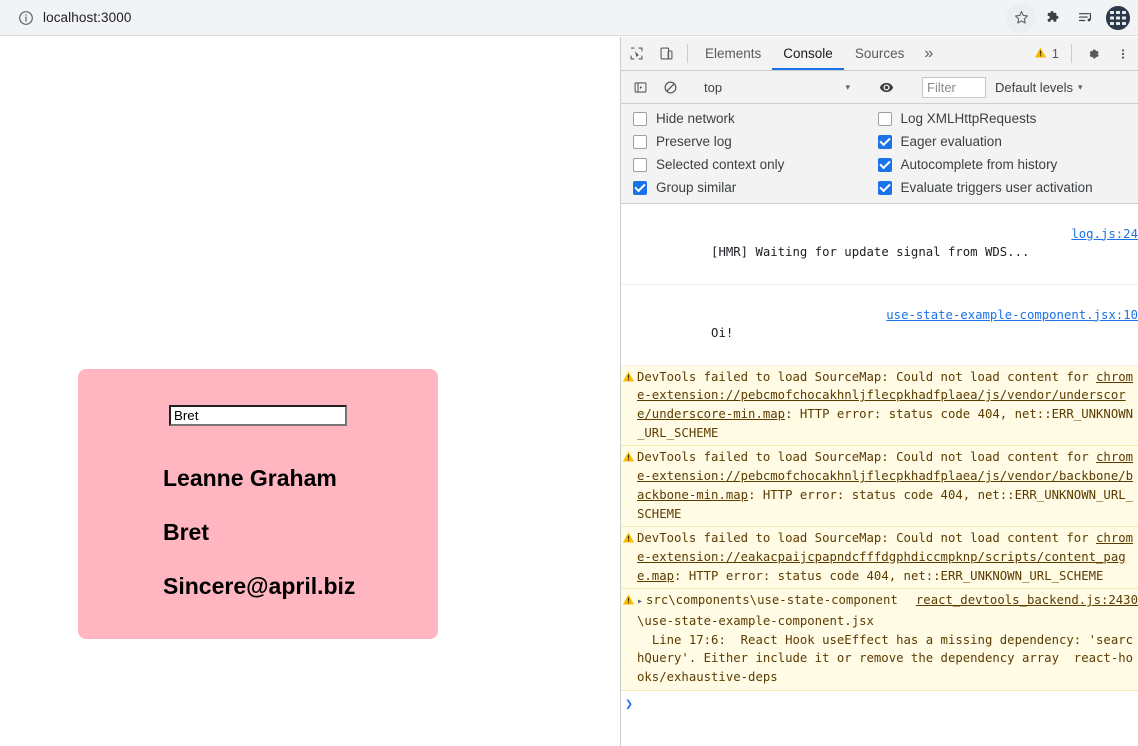 This screenshot has height=746, width=1138. Describe the element at coordinates (954, 87) in the screenshot. I see `filter-input` at that location.